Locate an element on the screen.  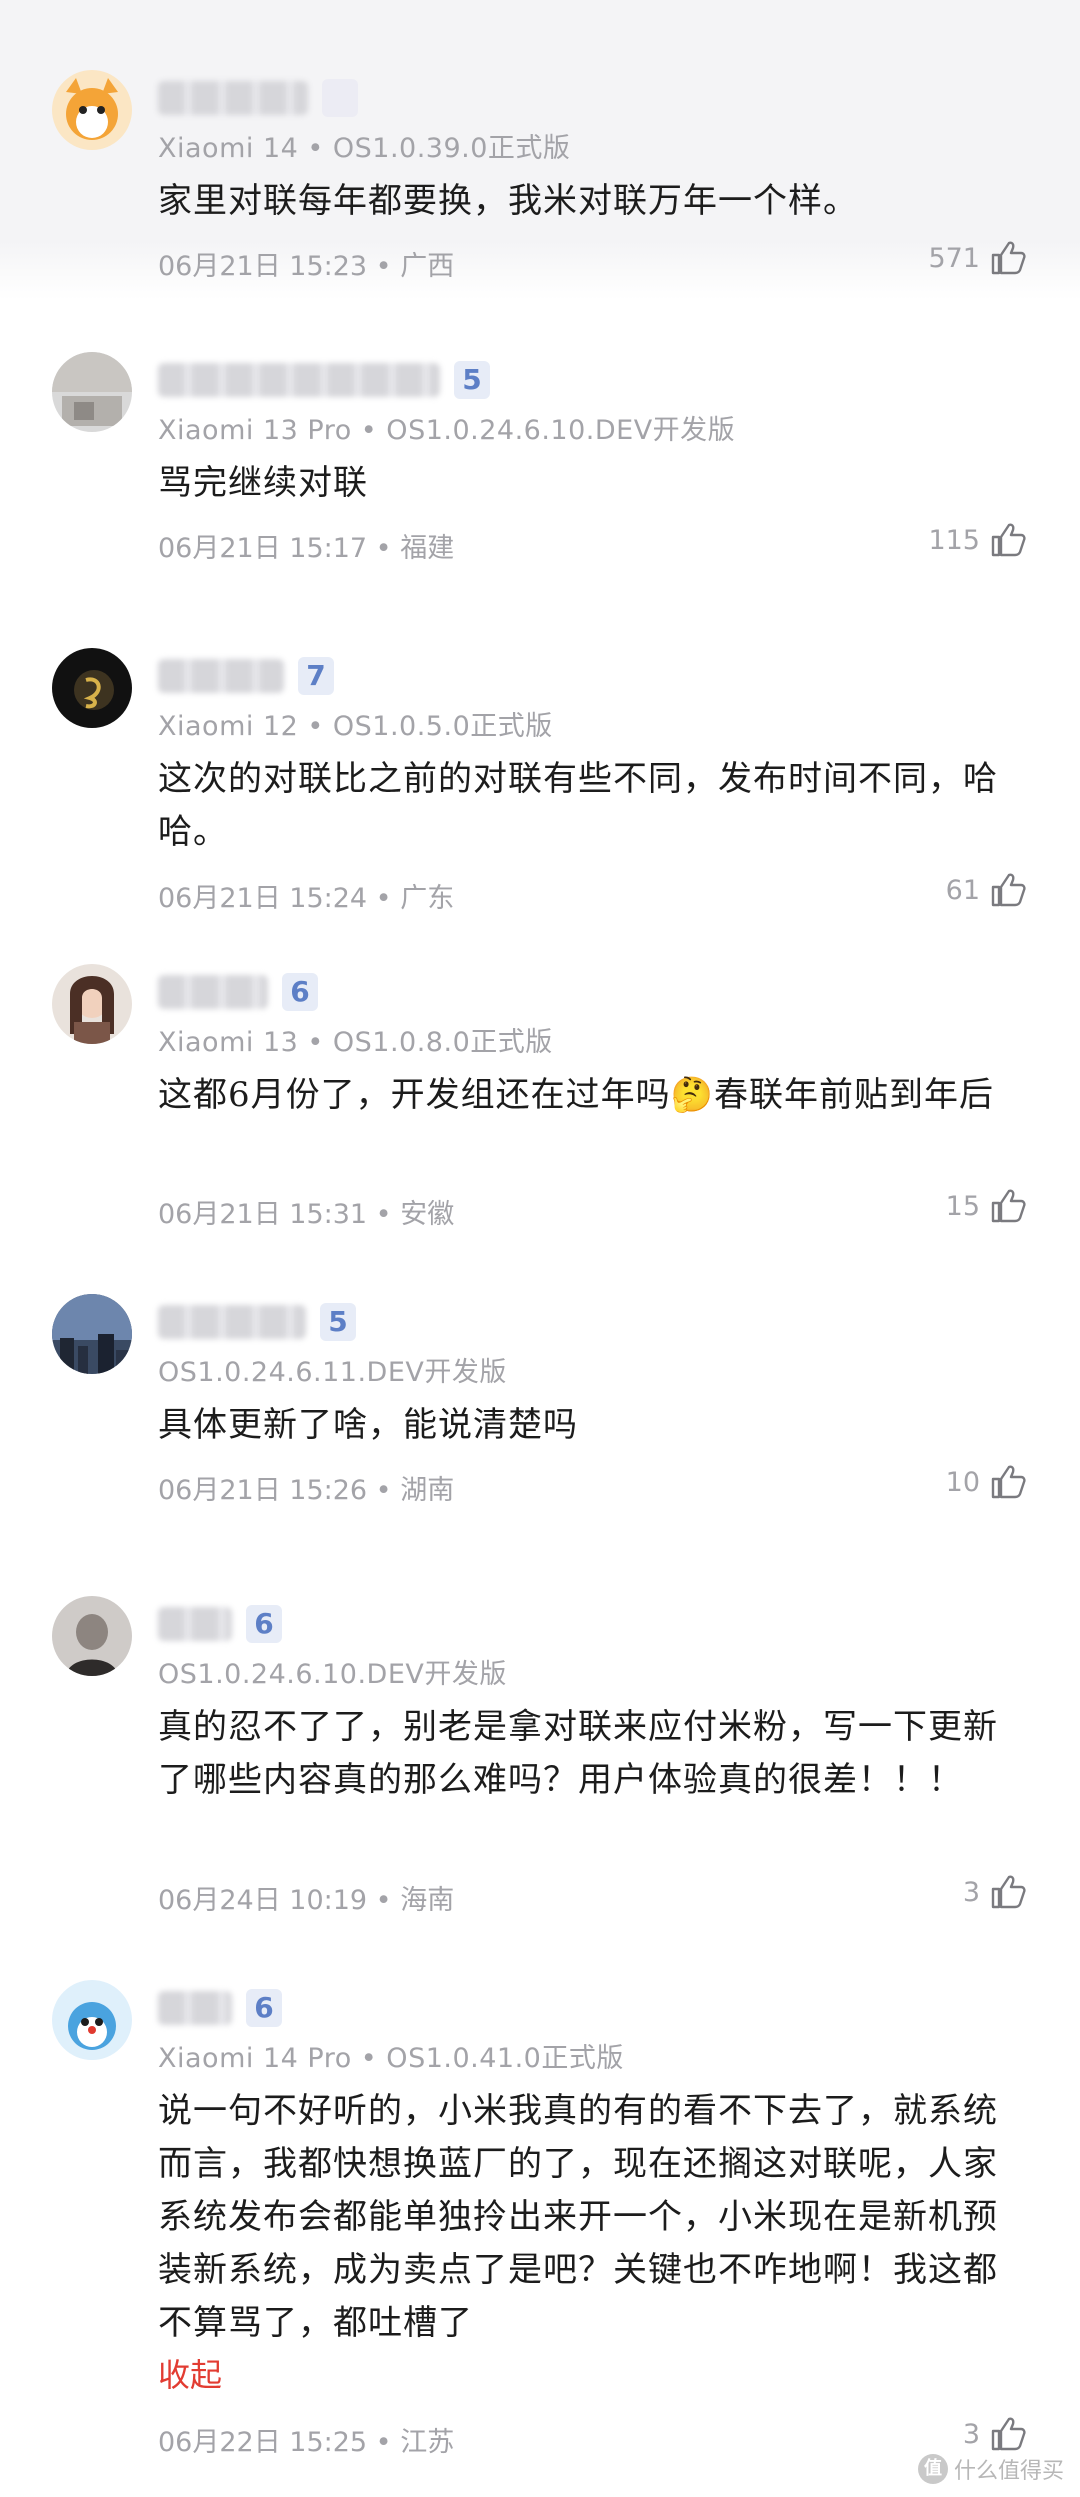
like-count: 115 is located at coordinates (954, 540).